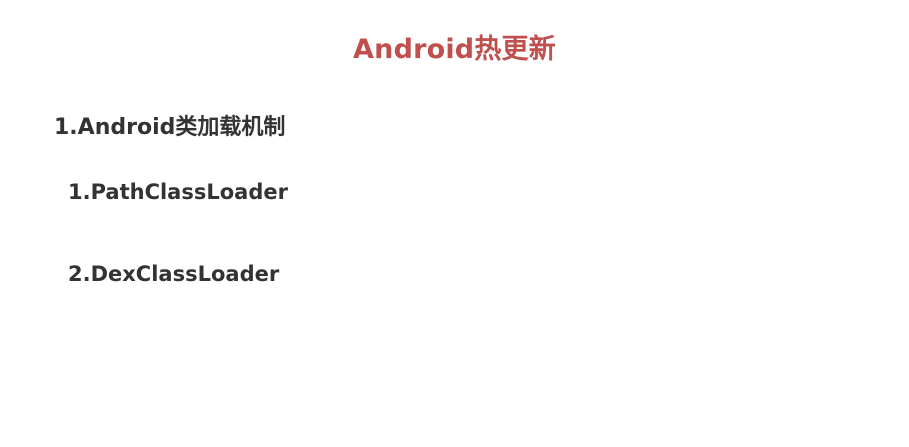  I want to click on slide-title: Android热更新, so click(454, 49).